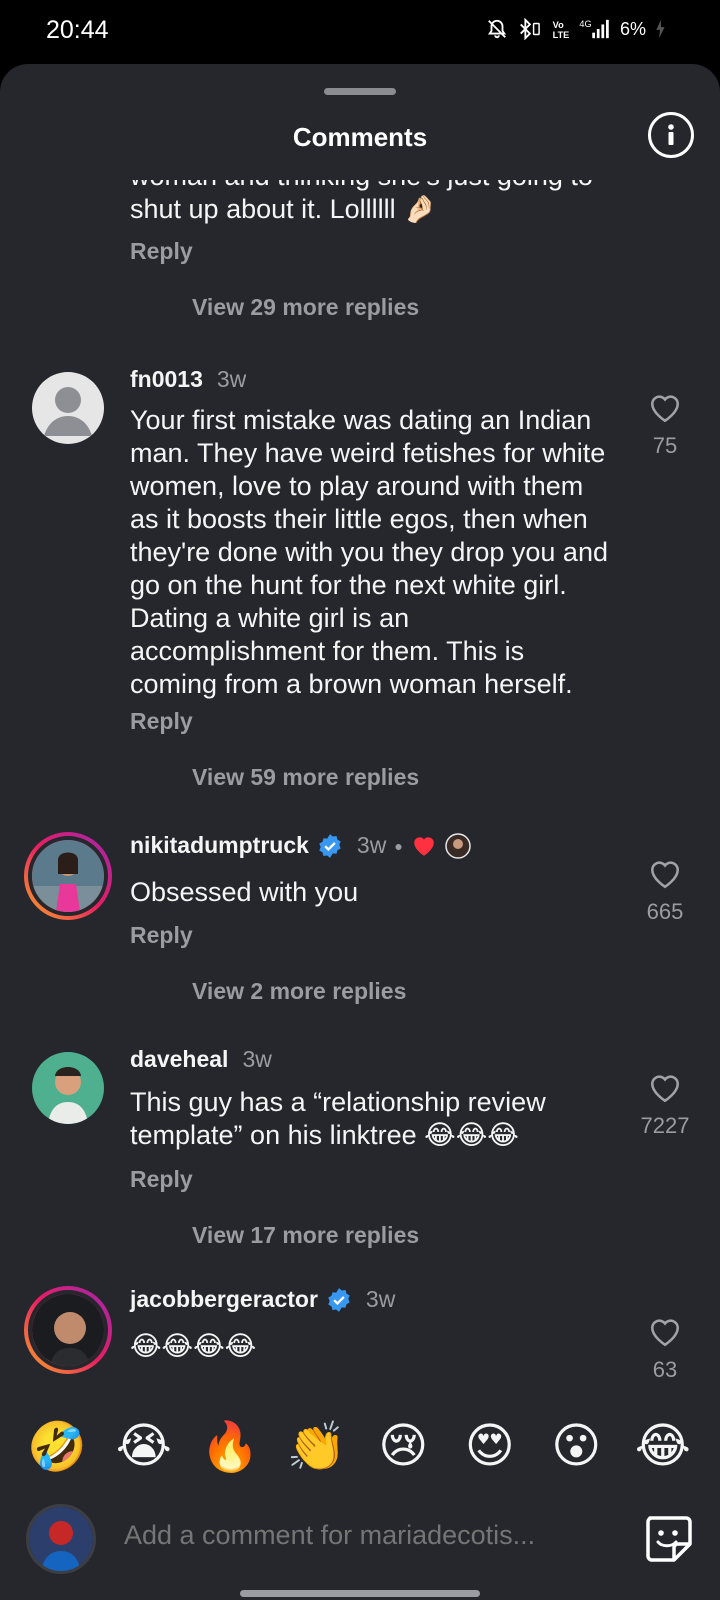  I want to click on emoji-rofl: 🤣, so click(57, 1446).